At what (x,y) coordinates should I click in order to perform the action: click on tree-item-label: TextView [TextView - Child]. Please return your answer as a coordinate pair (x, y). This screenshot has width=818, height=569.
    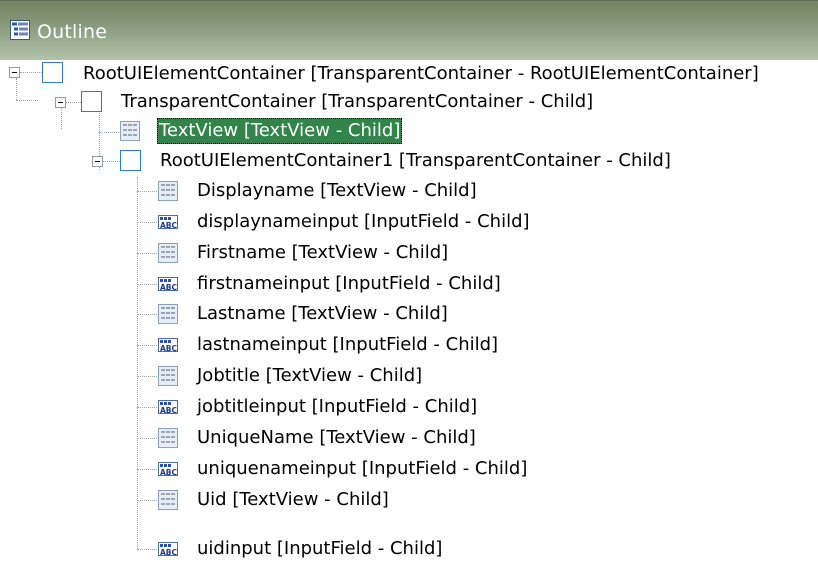
    Looking at the image, I should click on (280, 131).